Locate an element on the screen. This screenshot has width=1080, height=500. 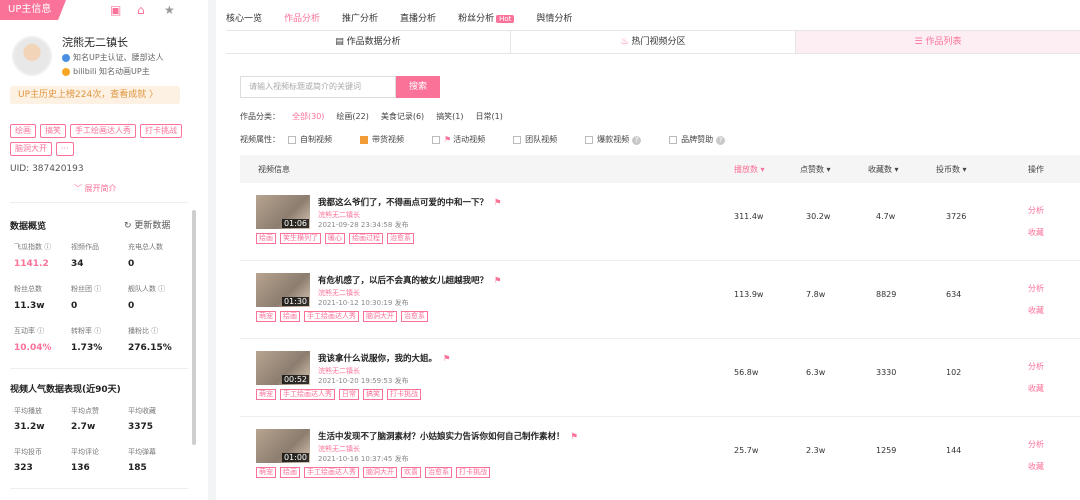
video-thumbnail: 01:06 is located at coordinates (283, 212).